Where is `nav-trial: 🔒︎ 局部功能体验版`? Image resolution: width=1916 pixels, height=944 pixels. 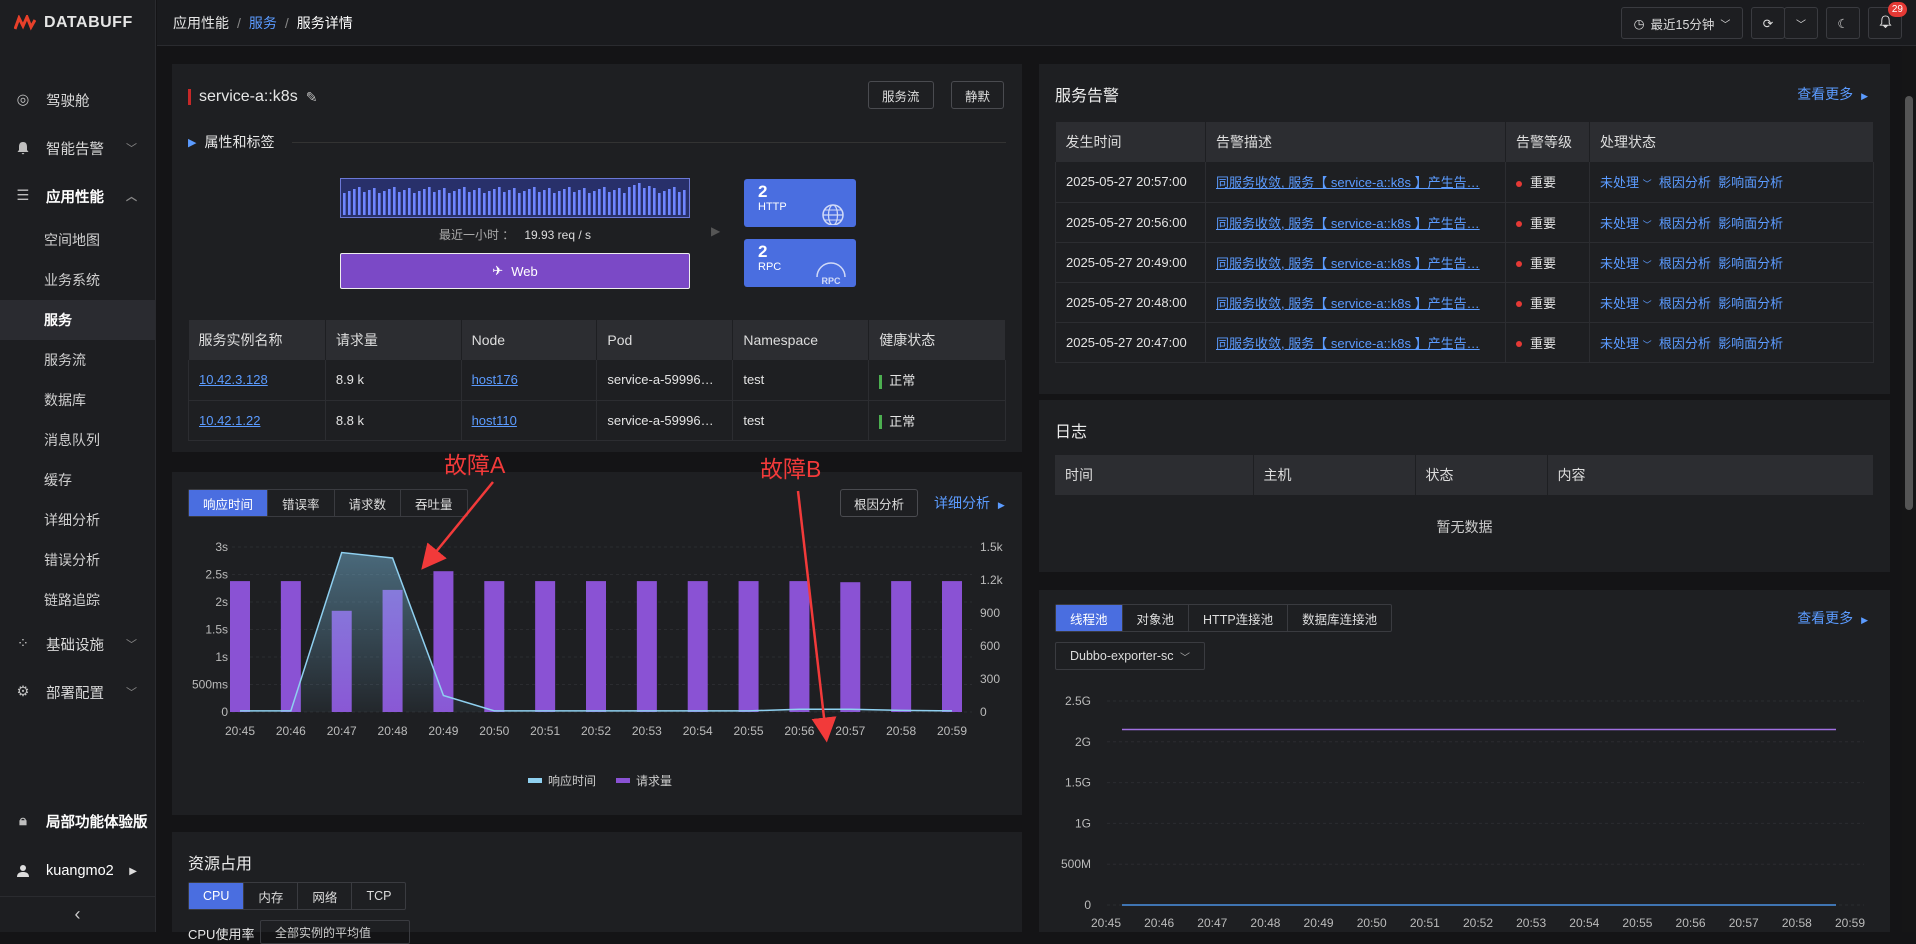
nav-trial: 🔒︎ 局部功能体验版 is located at coordinates (77, 821).